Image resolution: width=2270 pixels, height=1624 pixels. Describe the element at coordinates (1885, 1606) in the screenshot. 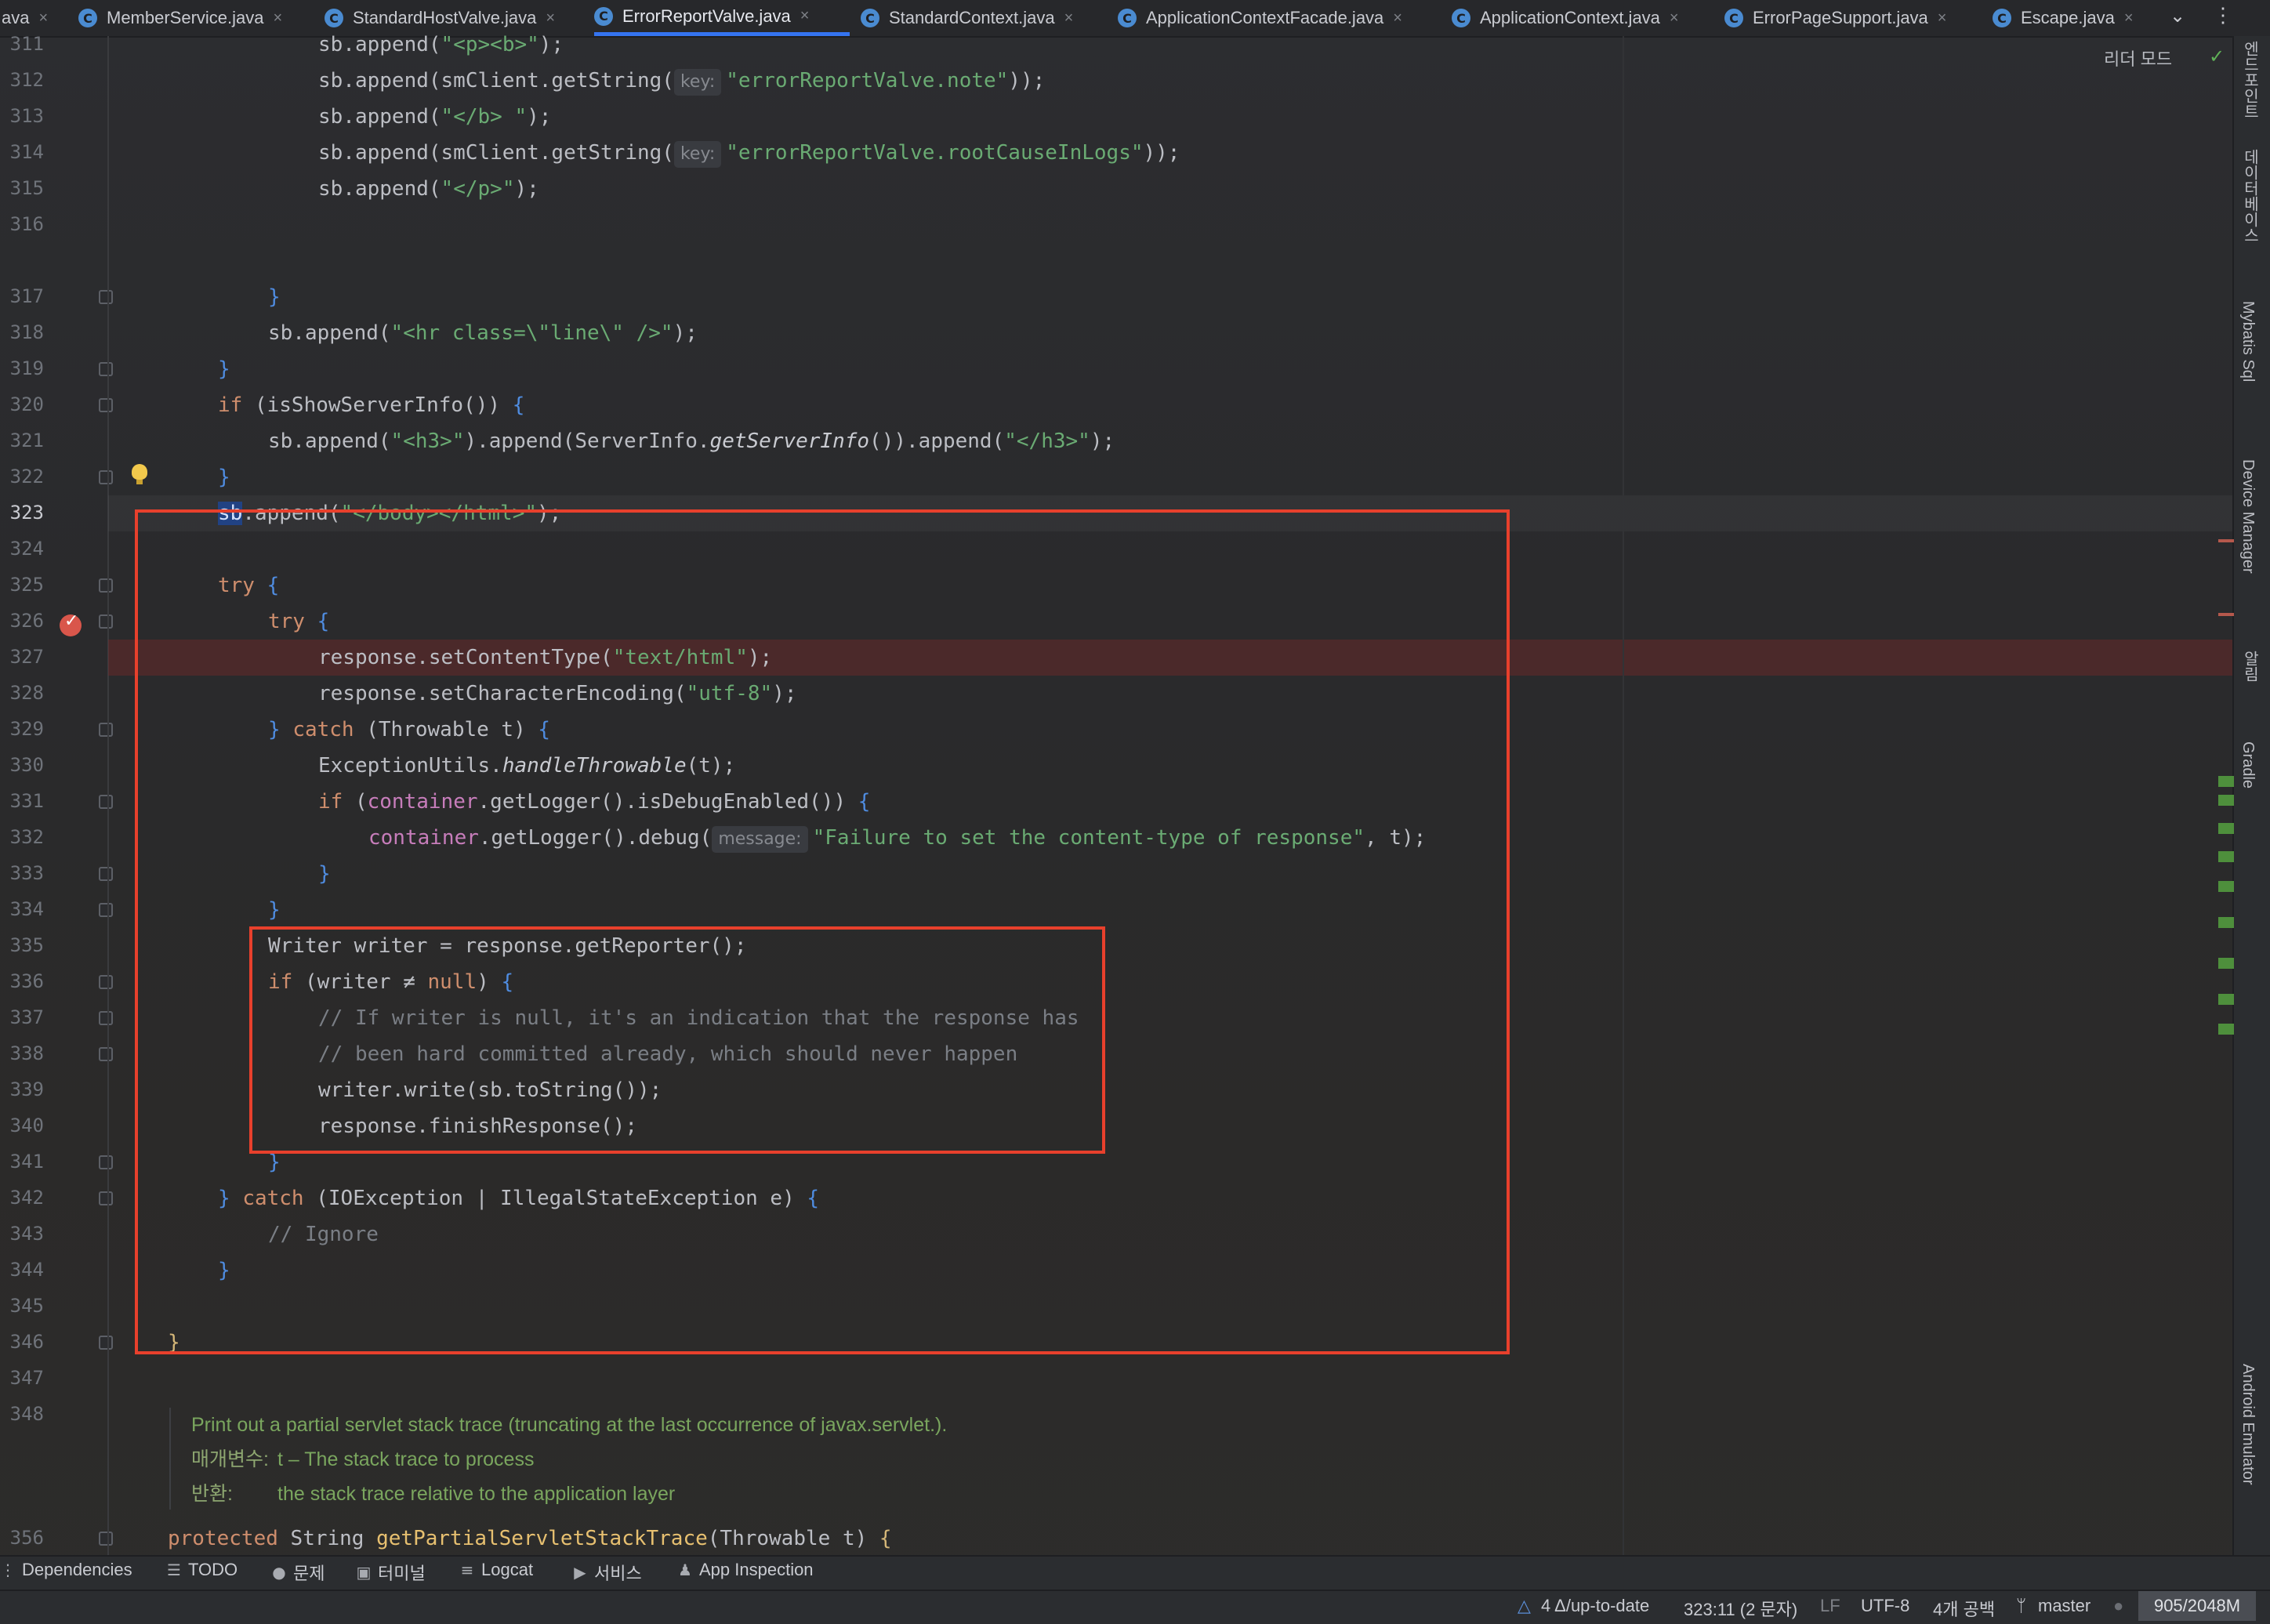

I see `status-encoding: UTF-8` at that location.